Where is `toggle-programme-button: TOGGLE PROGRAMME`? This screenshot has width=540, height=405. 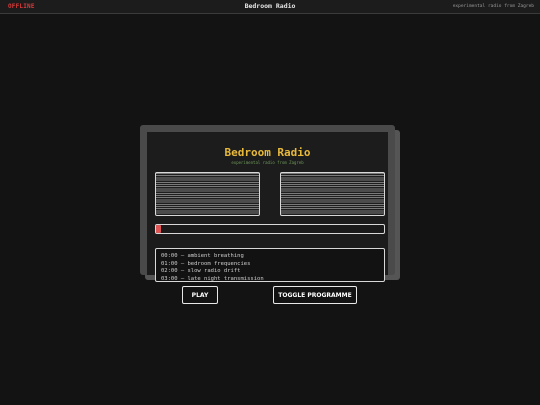
toggle-programme-button: TOGGLE PROGRAMME is located at coordinates (315, 295).